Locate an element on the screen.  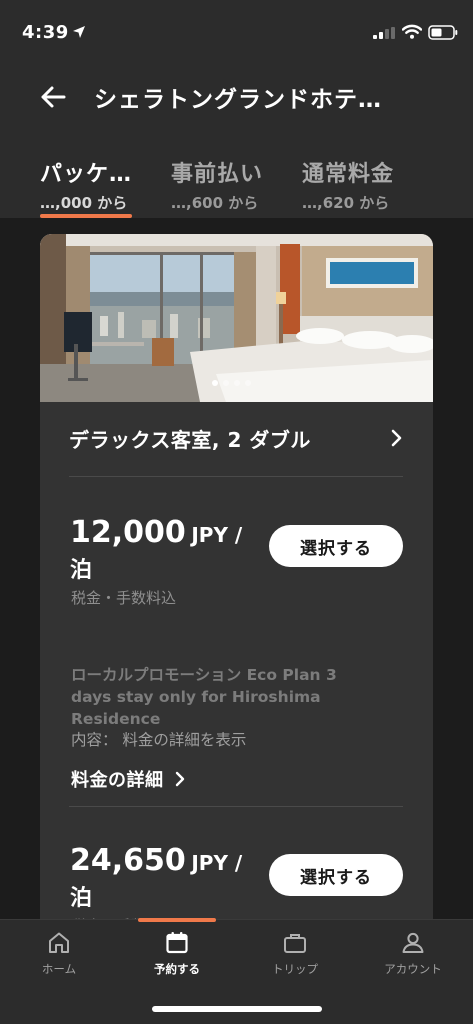
status-bar: 4:39 is located at coordinates (236, 32).